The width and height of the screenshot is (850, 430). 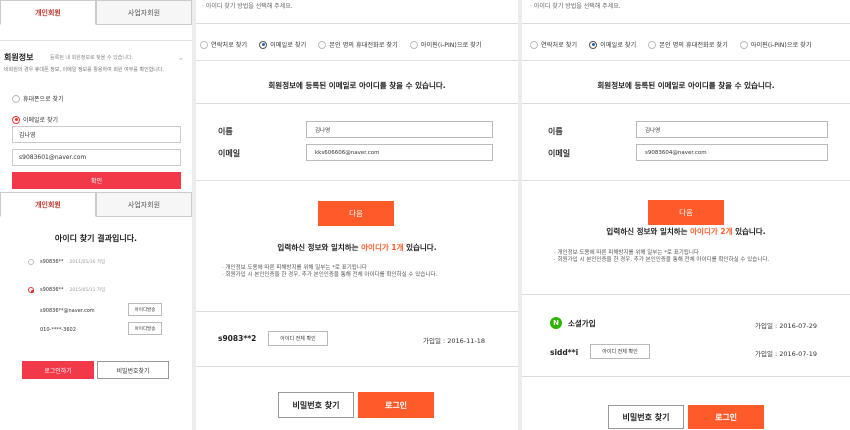 I want to click on social-account-row: N 소셜가입, so click(x=573, y=323).